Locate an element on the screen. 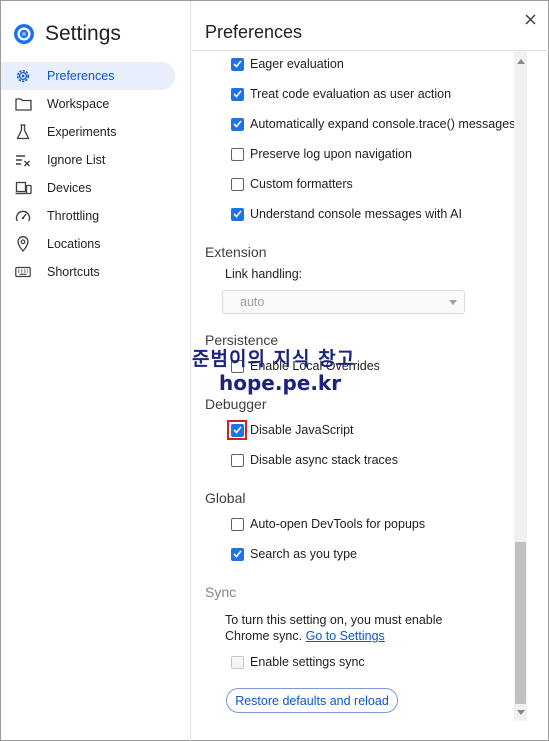  sync-text-line2-wrap: Chrome sync. Go to Settings is located at coordinates (334, 636).